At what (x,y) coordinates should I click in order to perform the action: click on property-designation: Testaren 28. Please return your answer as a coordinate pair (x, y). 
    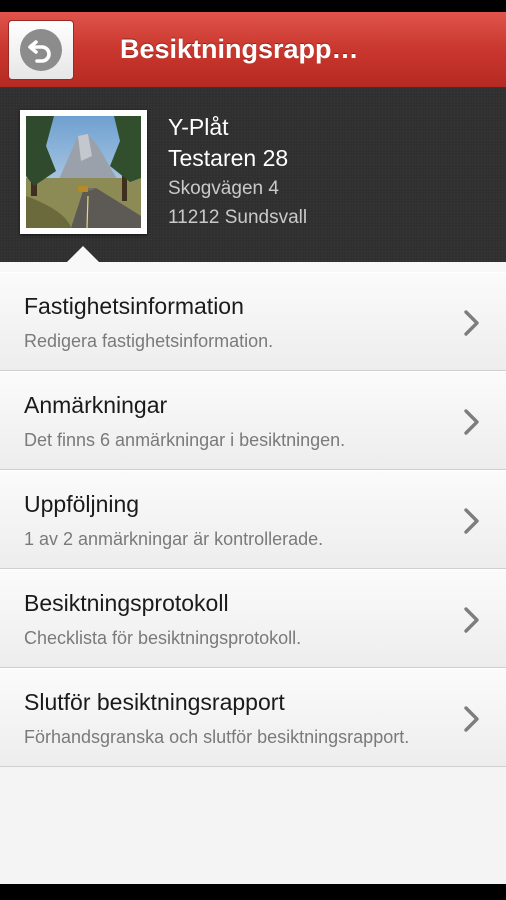
    Looking at the image, I should click on (228, 158).